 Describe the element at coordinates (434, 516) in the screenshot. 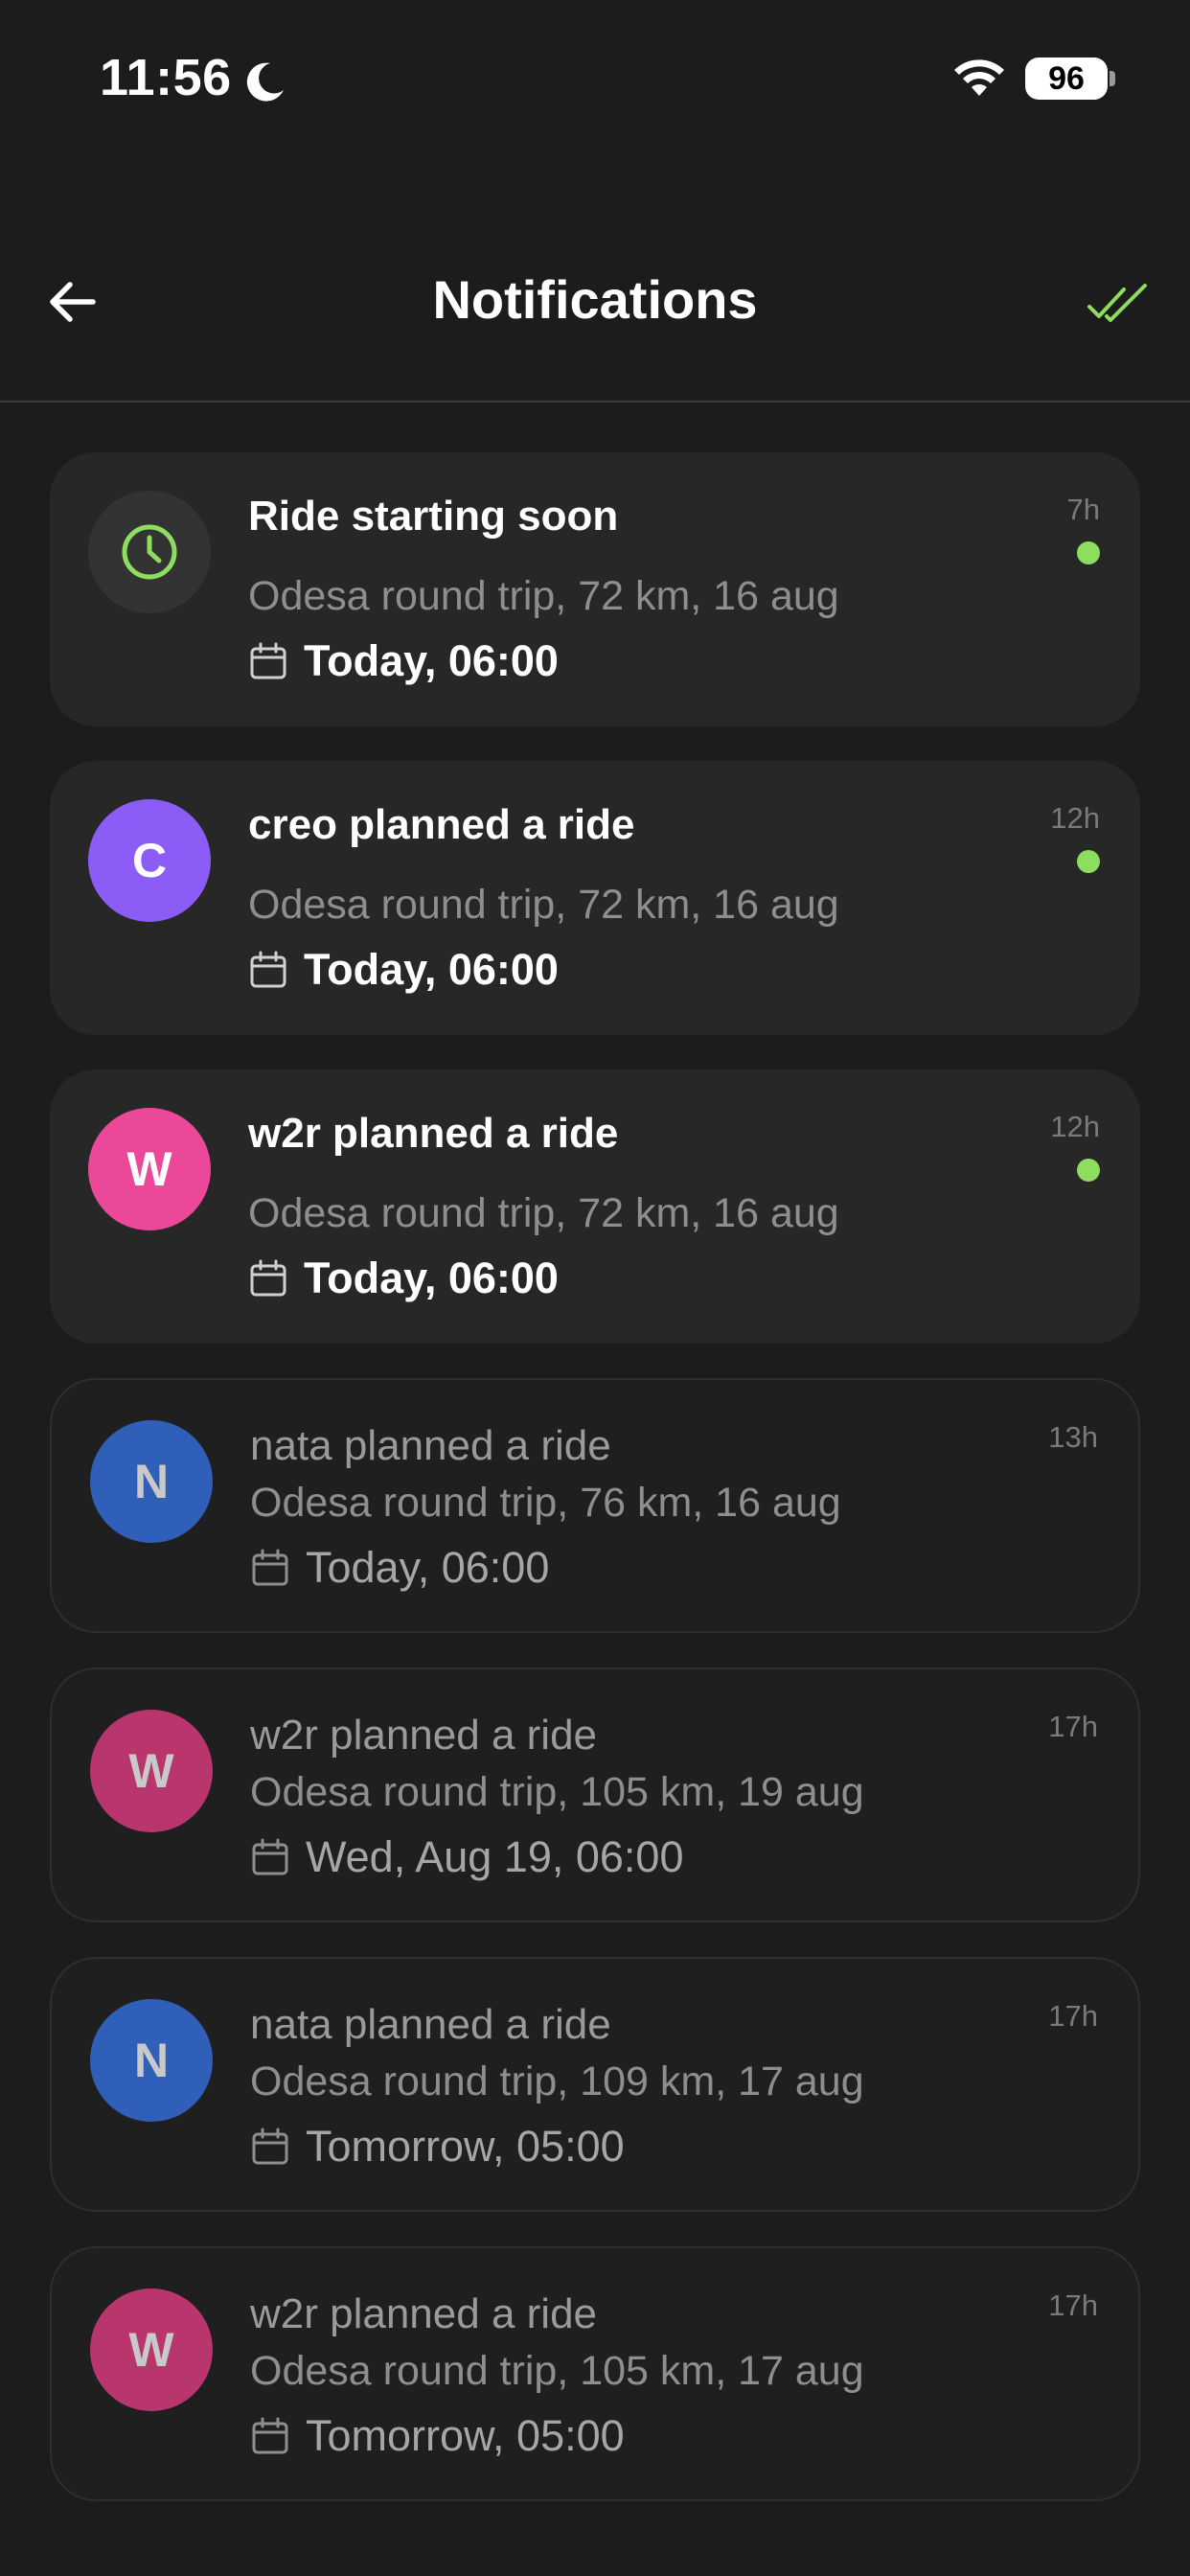

I see `notification-title: Ride starting soon` at that location.